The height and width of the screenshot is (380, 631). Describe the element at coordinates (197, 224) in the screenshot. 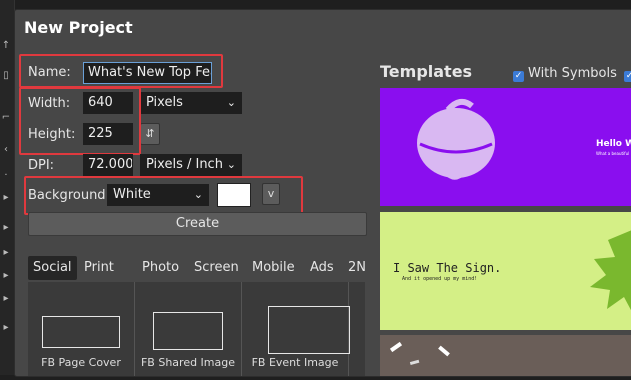

I see `create-button: Create` at that location.